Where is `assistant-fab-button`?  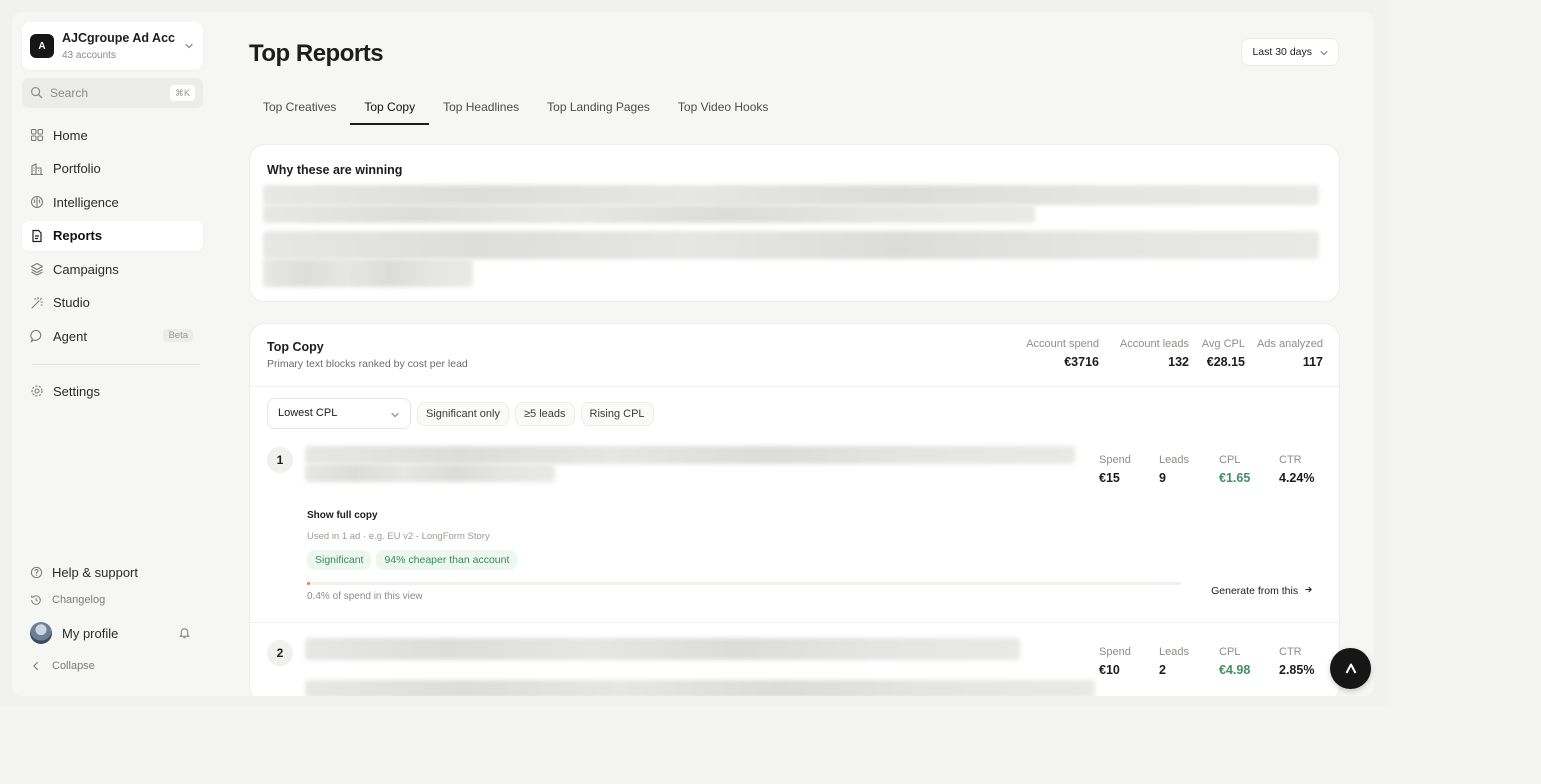
assistant-fab-button is located at coordinates (1350, 668).